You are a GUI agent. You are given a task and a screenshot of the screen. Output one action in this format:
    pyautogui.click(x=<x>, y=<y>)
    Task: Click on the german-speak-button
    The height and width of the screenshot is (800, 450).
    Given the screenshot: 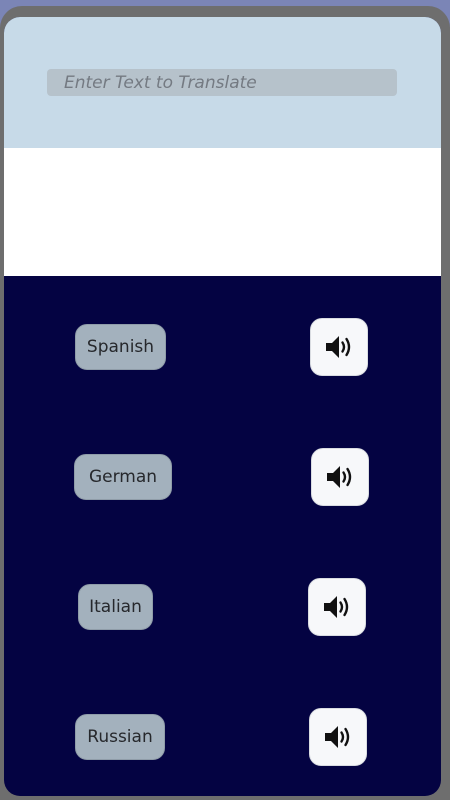 What is the action you would take?
    pyautogui.click(x=340, y=477)
    